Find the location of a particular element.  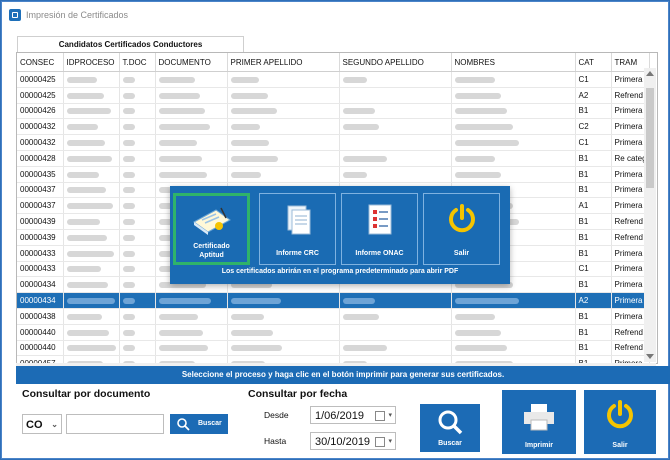

table-row: 00000425 C1 Primera is located at coordinates (333, 79).